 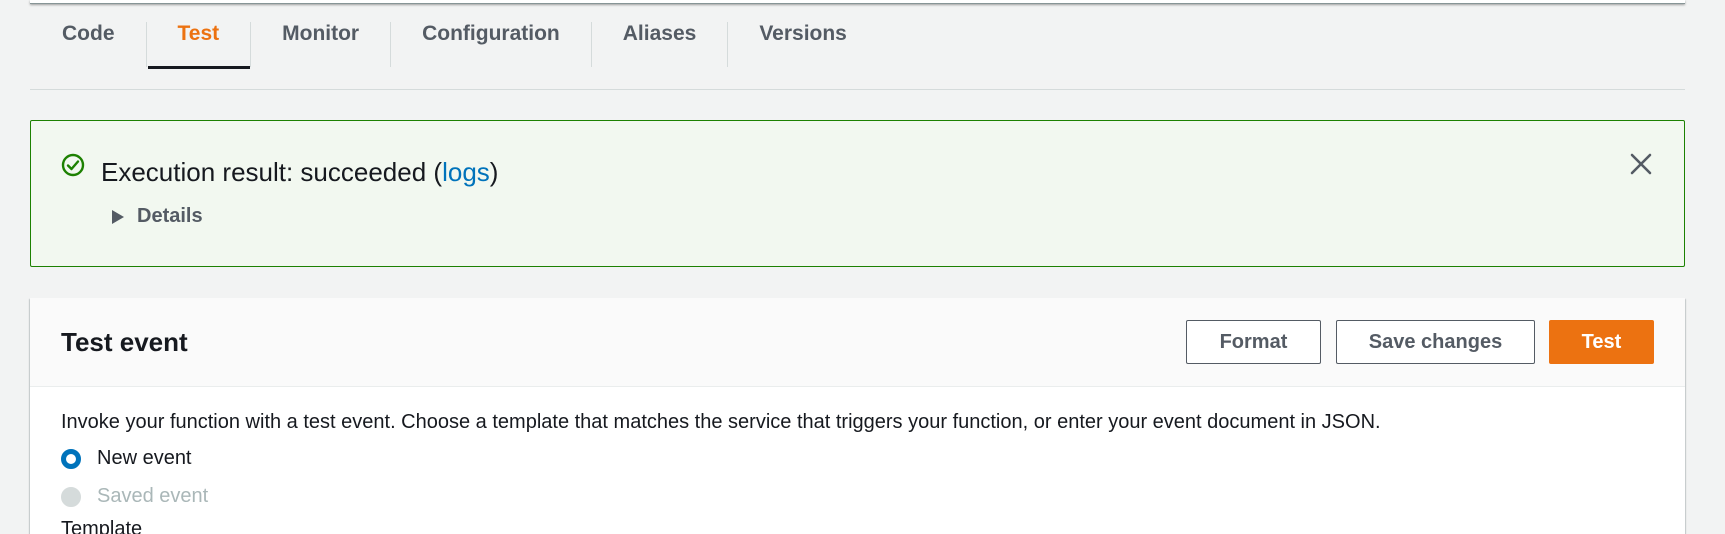 I want to click on tab-code-label: Code, so click(x=88, y=33).